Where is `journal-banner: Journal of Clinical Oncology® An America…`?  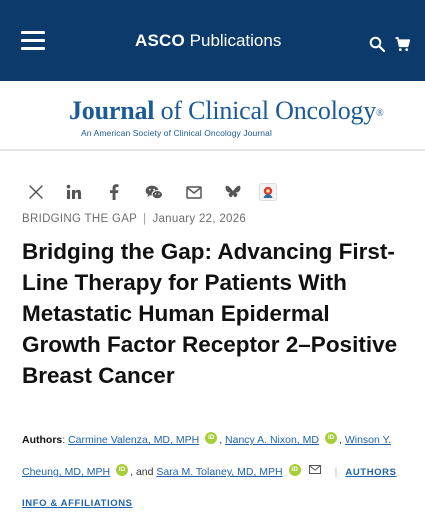
journal-banner: Journal of Clinical Oncology® An America… is located at coordinates (212, 116).